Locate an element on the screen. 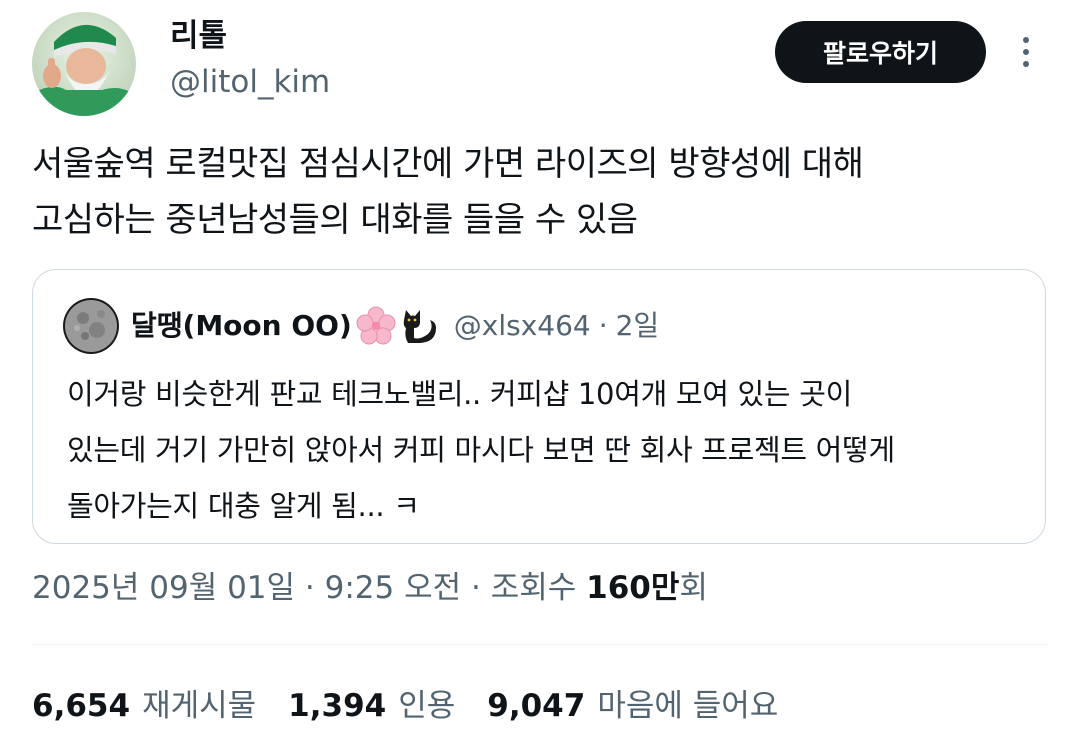  follow-button: 팔로우하기 is located at coordinates (880, 52).